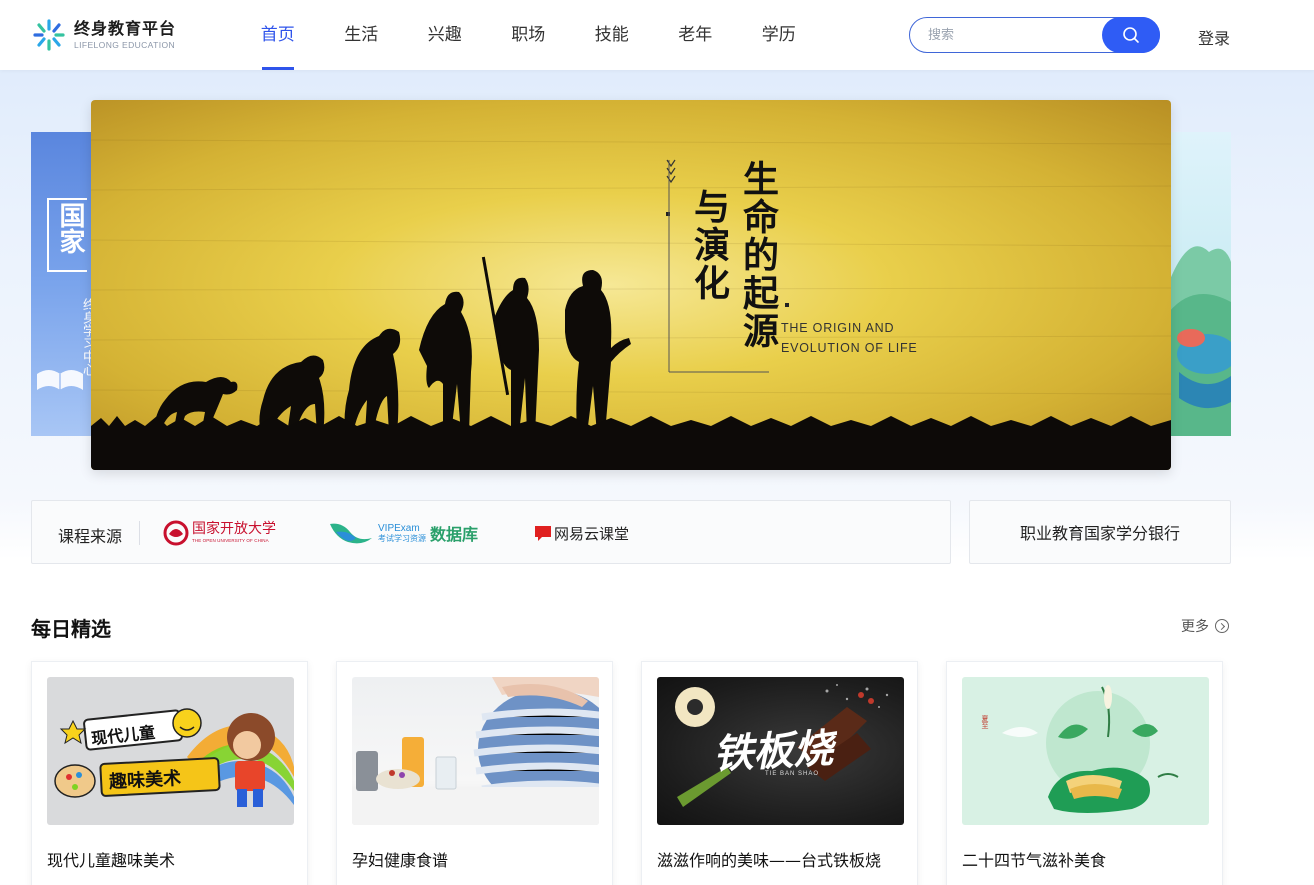 Image resolution: width=1314 pixels, height=885 pixels. Describe the element at coordinates (445, 35) in the screenshot. I see `nav-interest: 兴趣` at that location.